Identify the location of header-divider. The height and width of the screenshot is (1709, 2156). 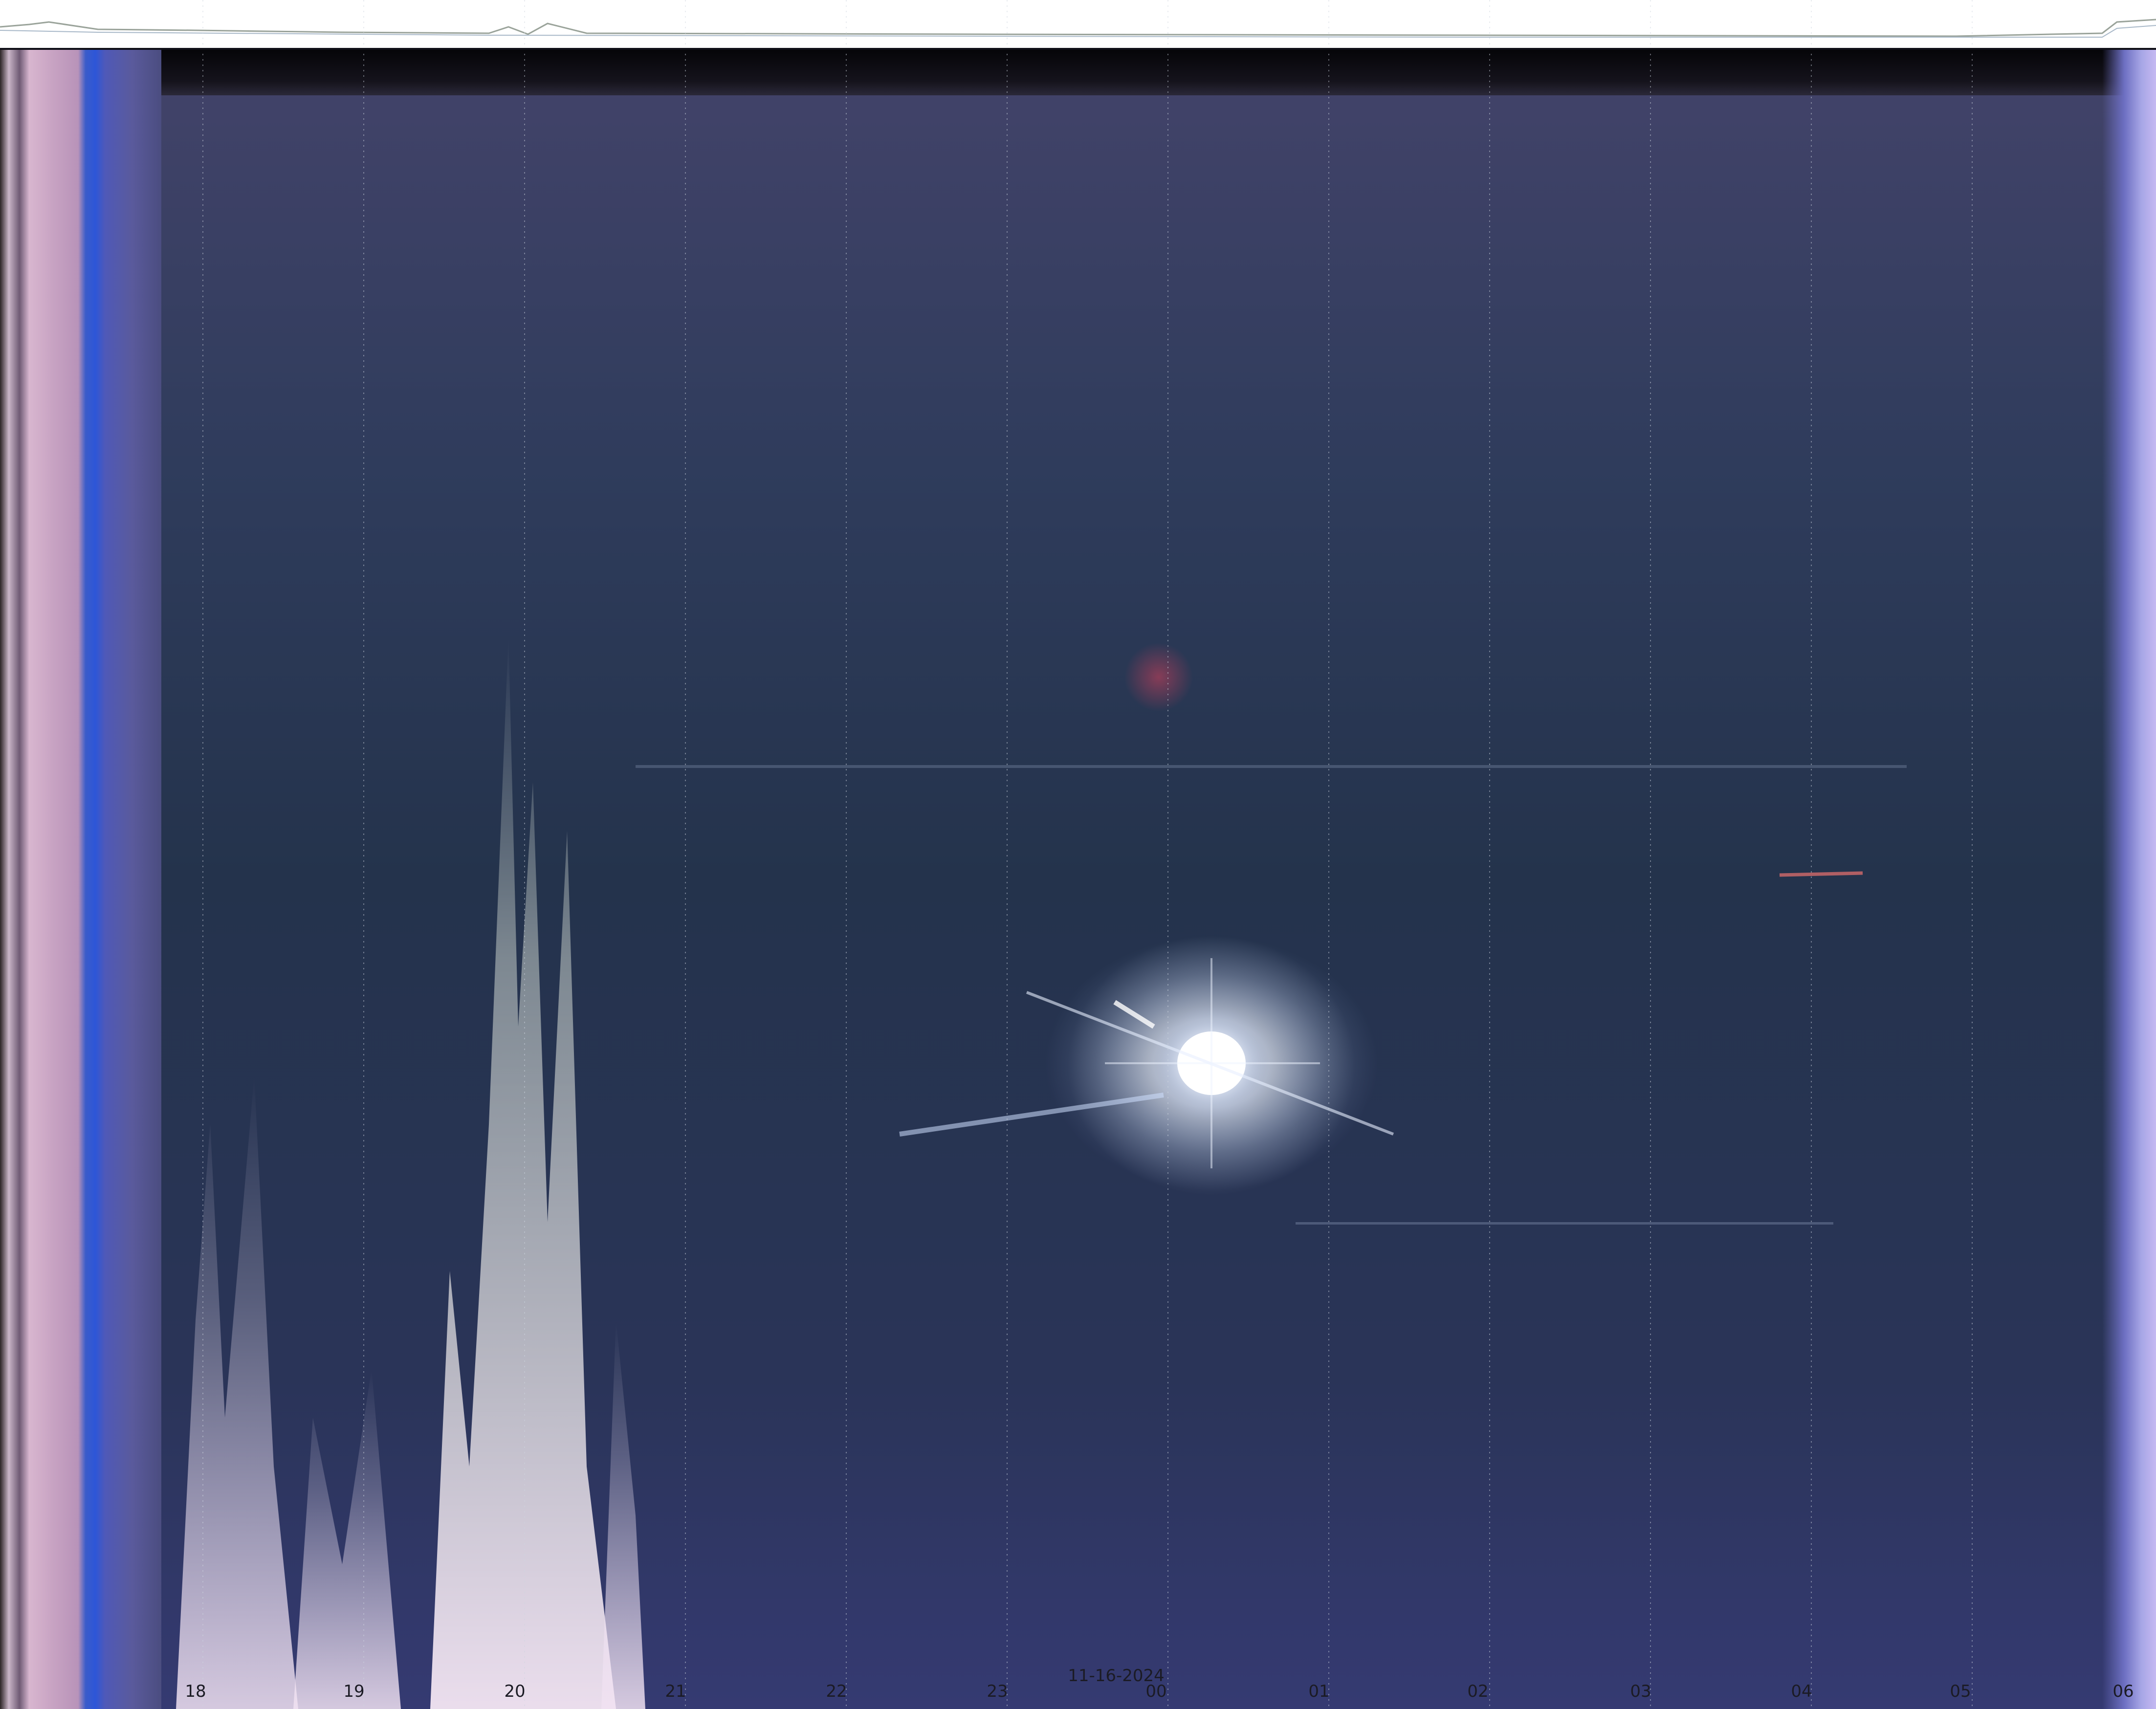
(1078, 49).